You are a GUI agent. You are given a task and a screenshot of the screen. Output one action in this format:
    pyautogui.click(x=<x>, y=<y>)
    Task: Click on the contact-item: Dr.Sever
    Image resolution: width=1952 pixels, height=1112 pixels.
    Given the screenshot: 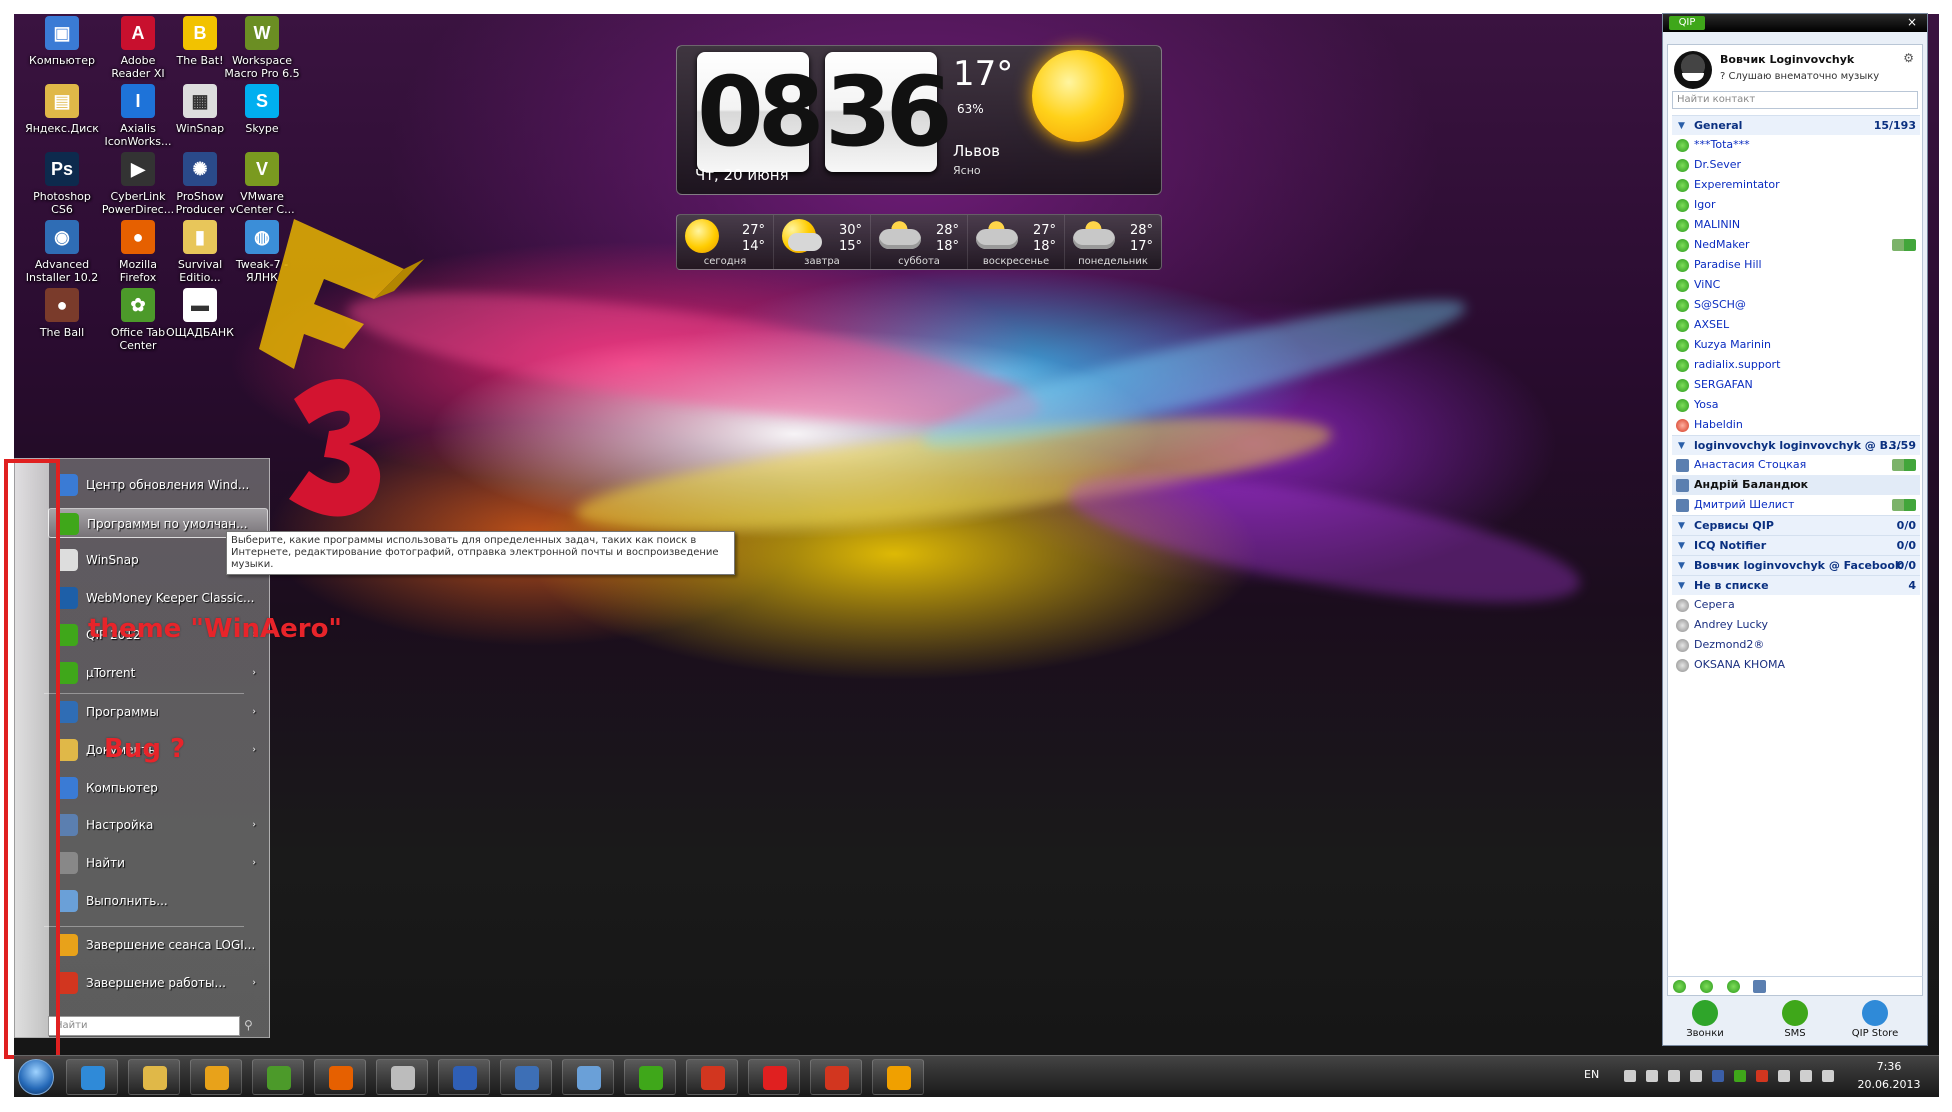 What is the action you would take?
    pyautogui.click(x=1796, y=165)
    